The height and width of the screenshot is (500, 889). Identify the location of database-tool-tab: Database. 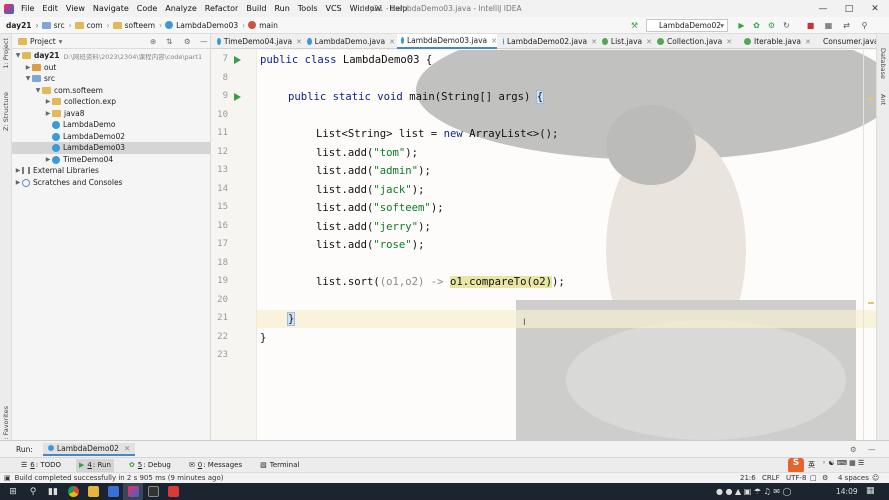
(883, 63).